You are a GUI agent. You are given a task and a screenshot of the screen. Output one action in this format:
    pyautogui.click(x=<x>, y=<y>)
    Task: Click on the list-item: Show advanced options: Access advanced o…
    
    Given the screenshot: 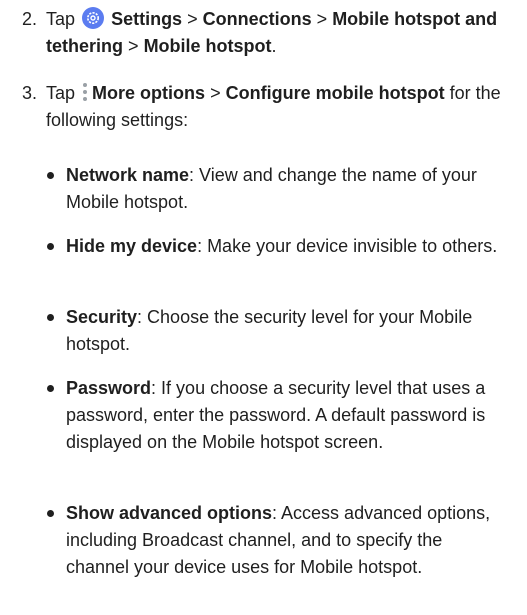 What is the action you would take?
    pyautogui.click(x=276, y=540)
    